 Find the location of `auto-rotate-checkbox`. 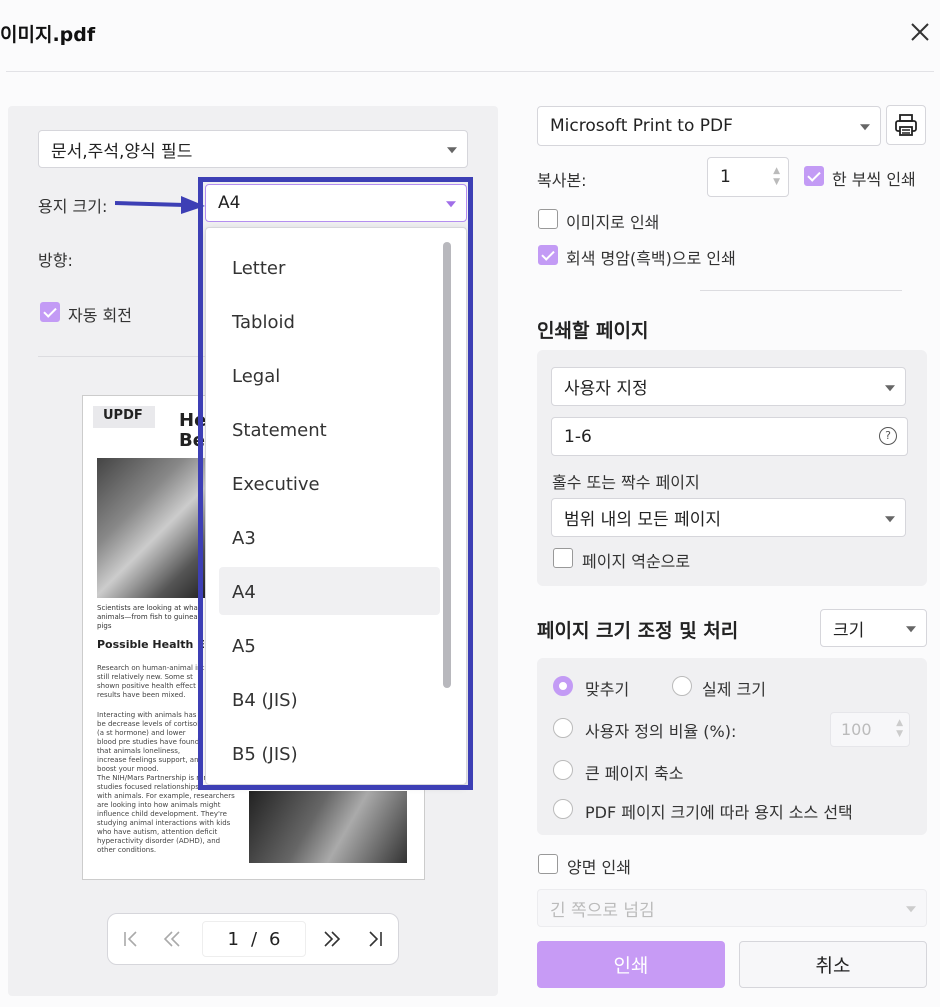

auto-rotate-checkbox is located at coordinates (50, 312).